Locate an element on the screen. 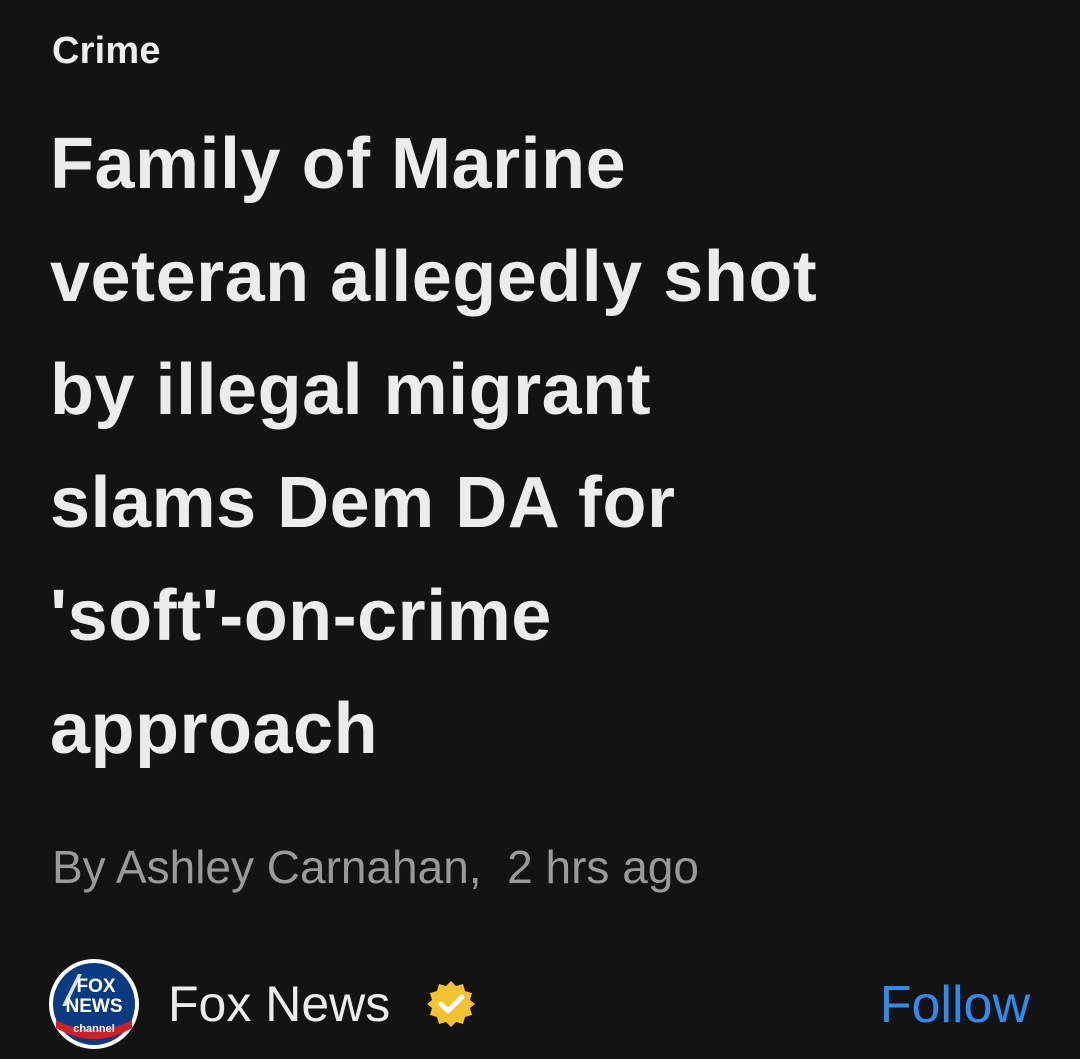  verified-badge-icon is located at coordinates (451, 1004).